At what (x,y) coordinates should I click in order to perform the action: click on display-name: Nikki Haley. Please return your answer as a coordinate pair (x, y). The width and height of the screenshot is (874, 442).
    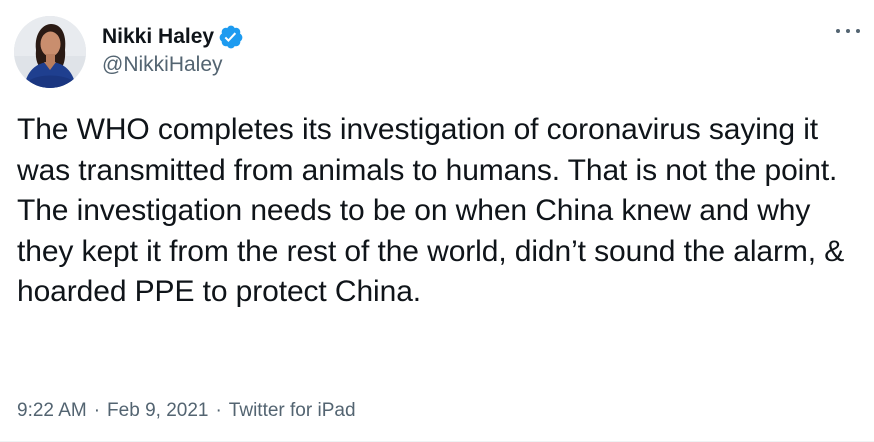
    Looking at the image, I should click on (158, 37).